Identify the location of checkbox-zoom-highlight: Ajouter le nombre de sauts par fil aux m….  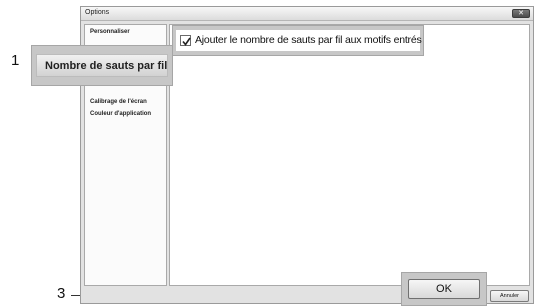
(298, 40).